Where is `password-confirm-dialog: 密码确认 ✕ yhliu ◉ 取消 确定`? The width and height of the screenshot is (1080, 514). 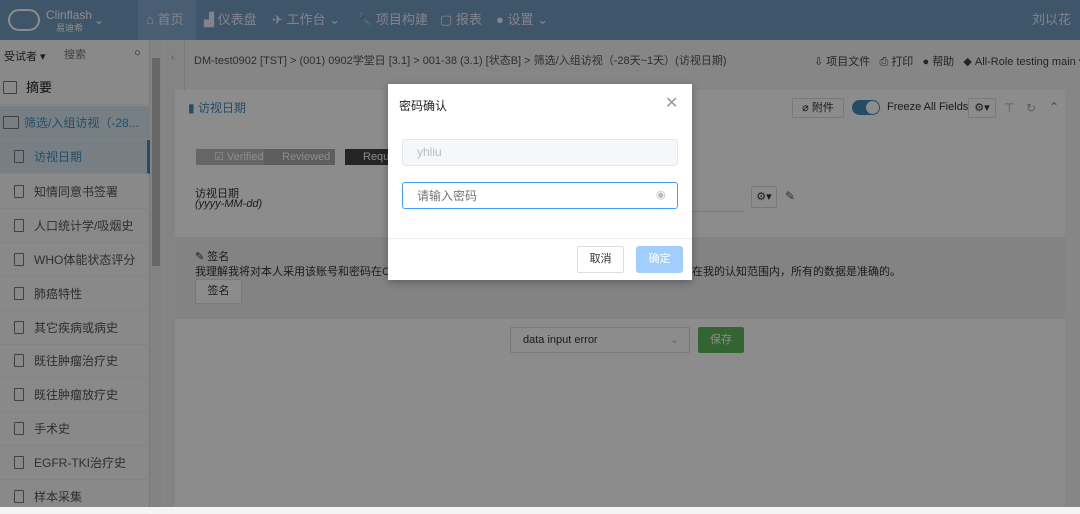
password-confirm-dialog: 密码确认 ✕ yhliu ◉ 取消 确定 is located at coordinates (540, 182).